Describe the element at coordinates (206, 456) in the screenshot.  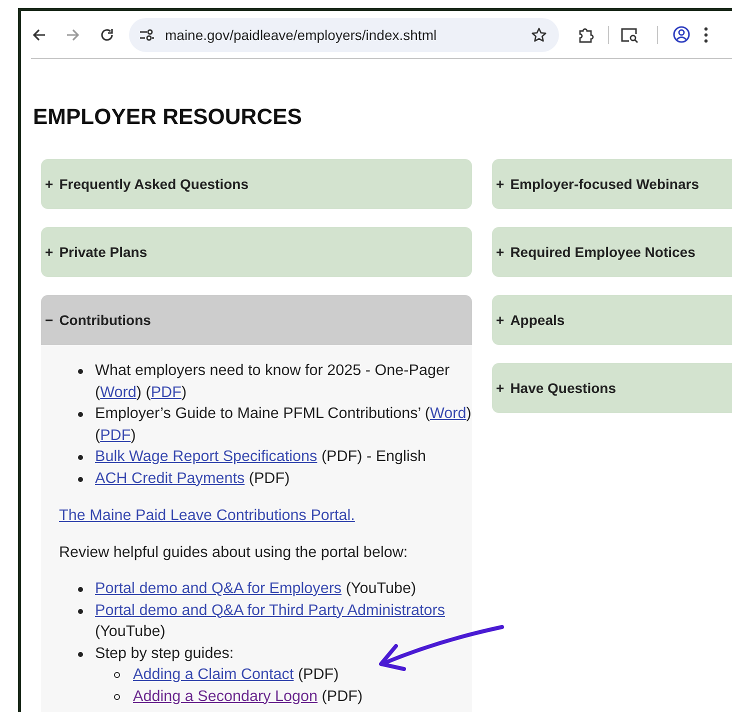
I see `link: Bulk Wage Report Specifications` at that location.